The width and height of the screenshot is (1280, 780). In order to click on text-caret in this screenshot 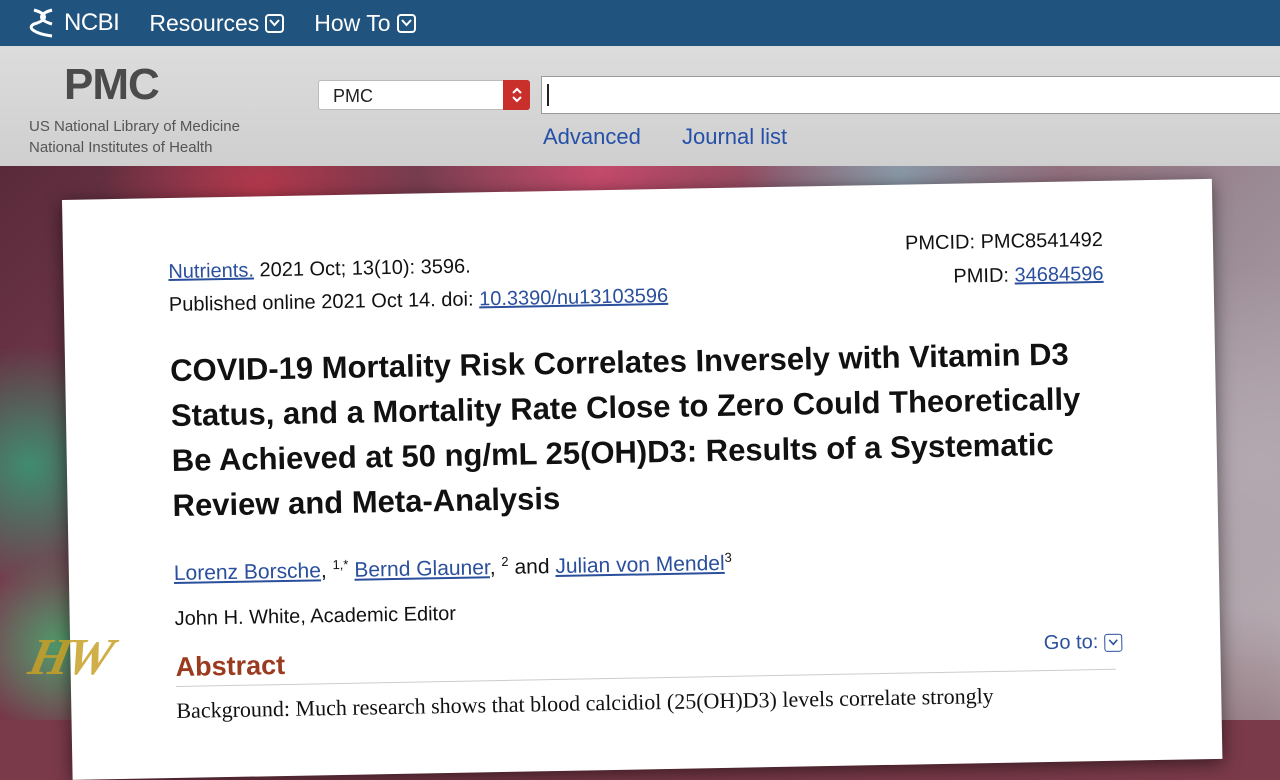, I will do `click(548, 95)`.